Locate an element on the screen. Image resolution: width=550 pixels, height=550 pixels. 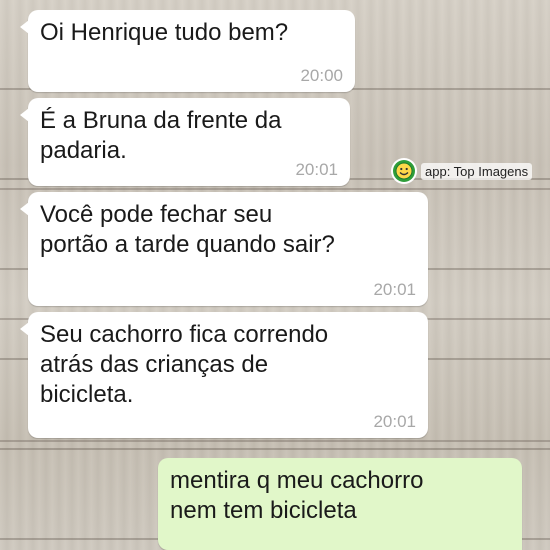
message-bubble-incoming: É a Bruna da frente da padaria. 20:01 is located at coordinates (185, 142).